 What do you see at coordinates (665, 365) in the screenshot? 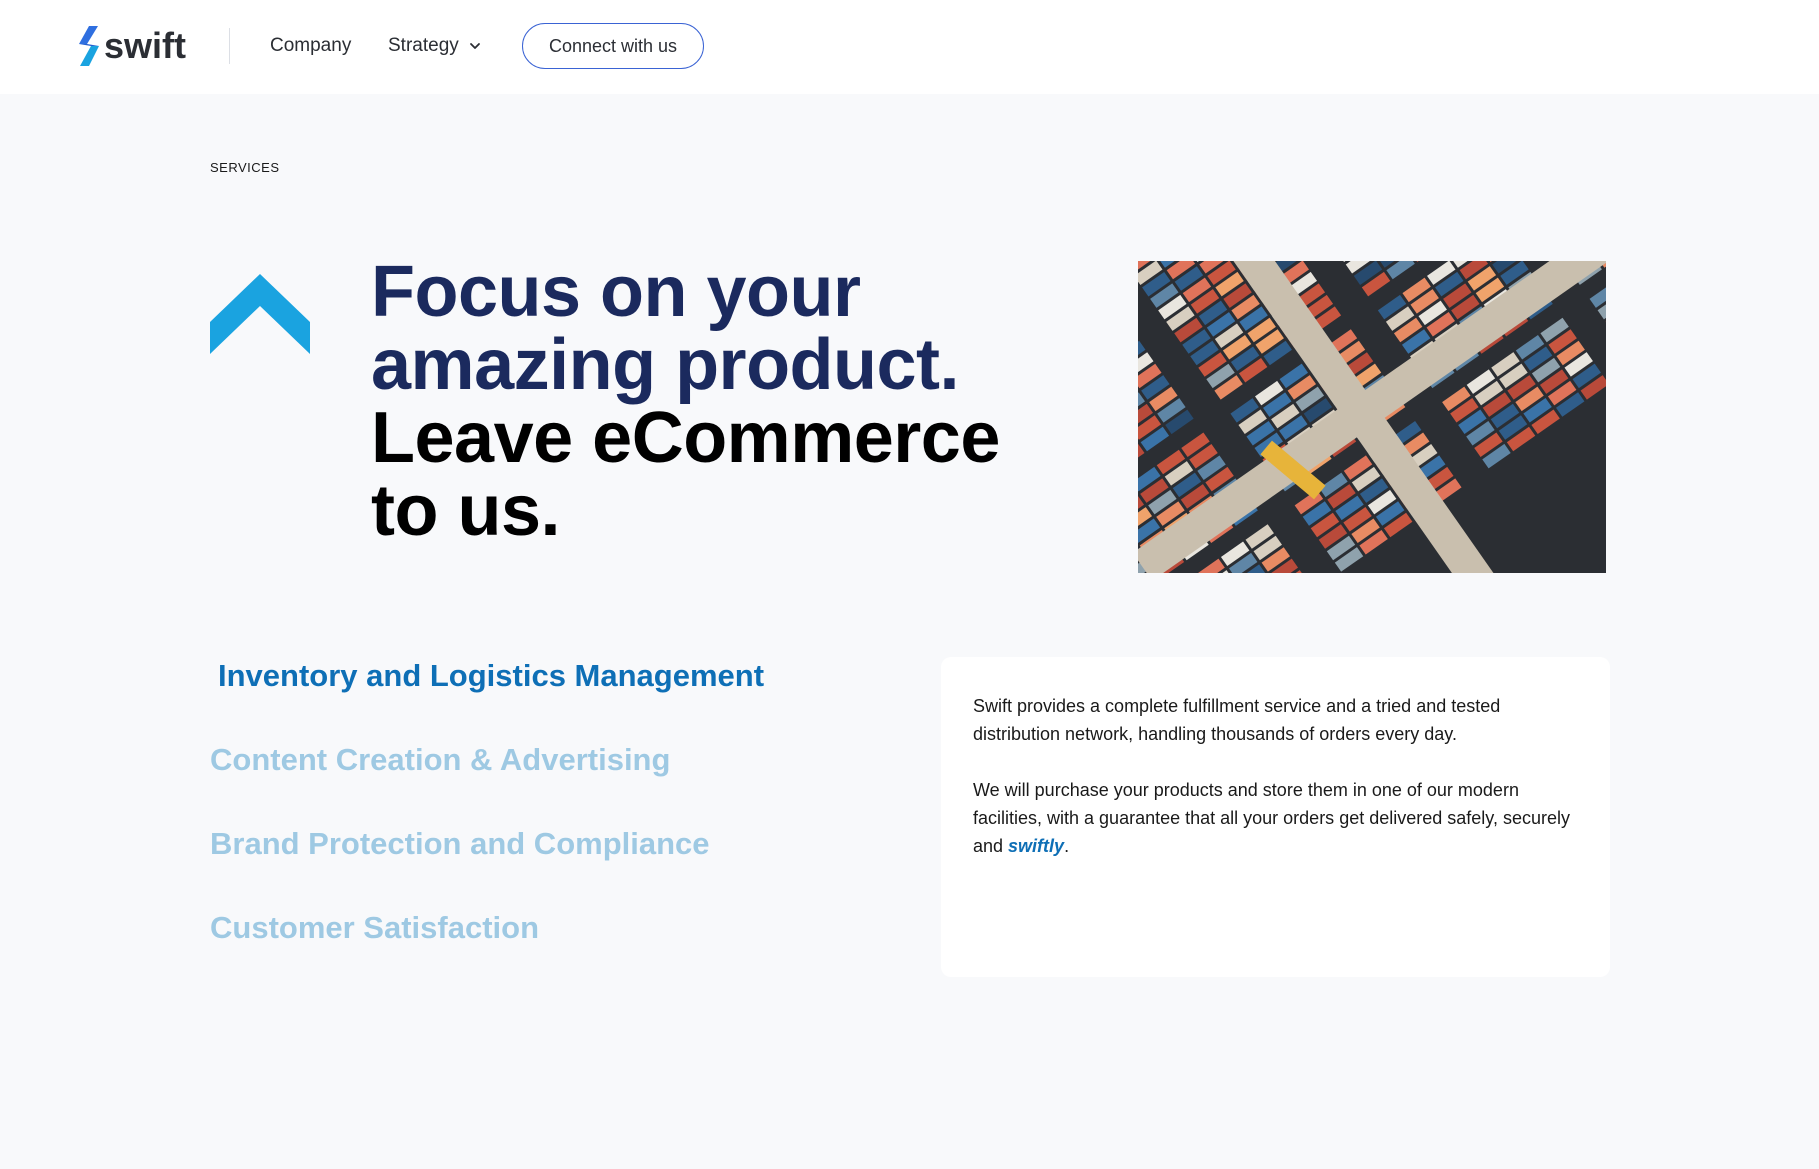
I see `hero-line-2: amazing product.` at bounding box center [665, 365].